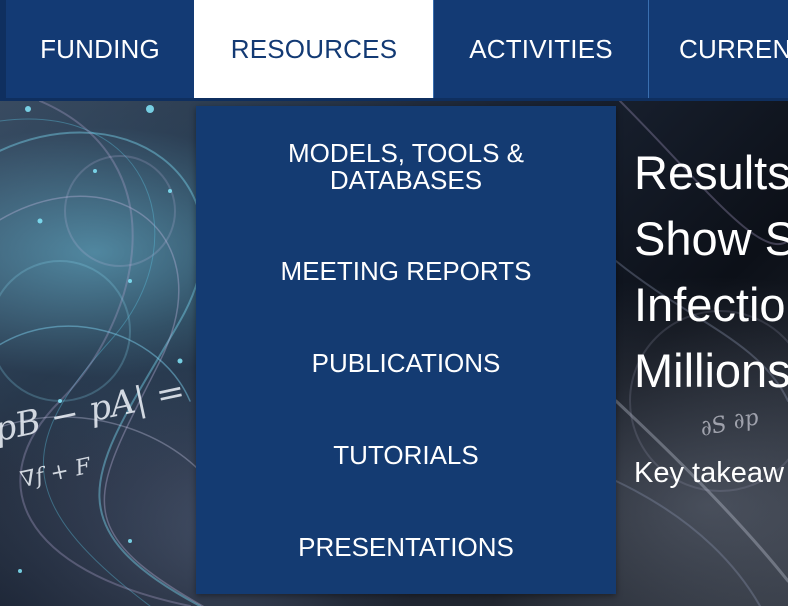  Describe the element at coordinates (711, 172) in the screenshot. I see `headline-line: Results` at that location.